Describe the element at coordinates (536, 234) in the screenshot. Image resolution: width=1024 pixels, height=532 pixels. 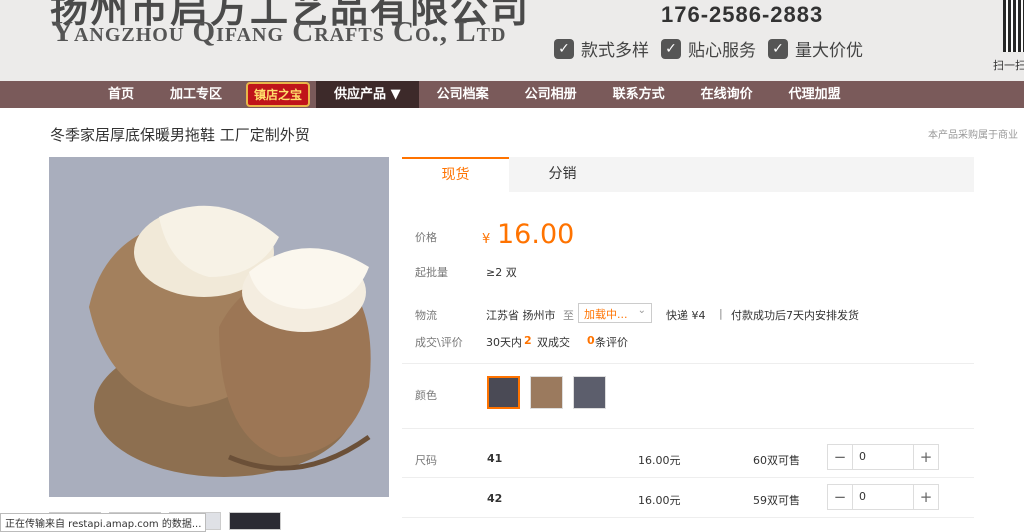
I see `price-value: 16.00` at that location.